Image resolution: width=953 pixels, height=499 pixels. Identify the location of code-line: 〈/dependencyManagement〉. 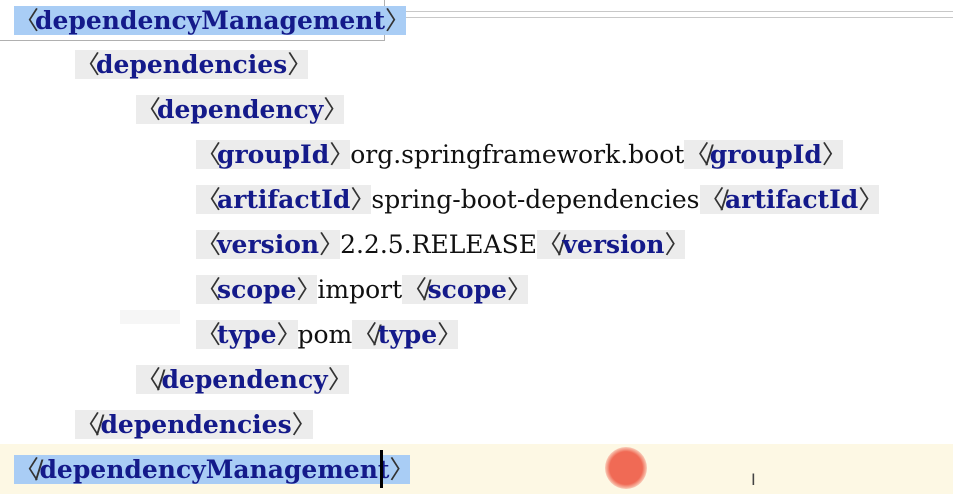
(214, 470).